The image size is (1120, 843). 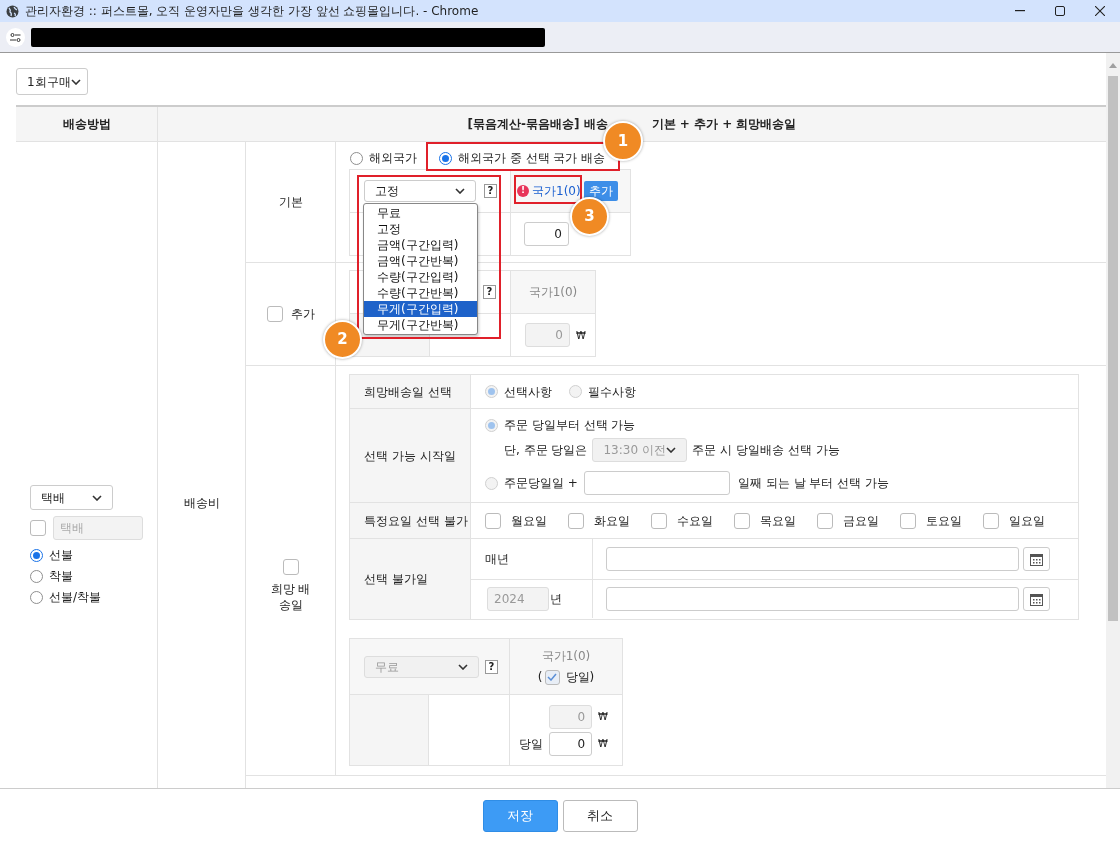 I want to click on annotation-frame, so click(x=548, y=189).